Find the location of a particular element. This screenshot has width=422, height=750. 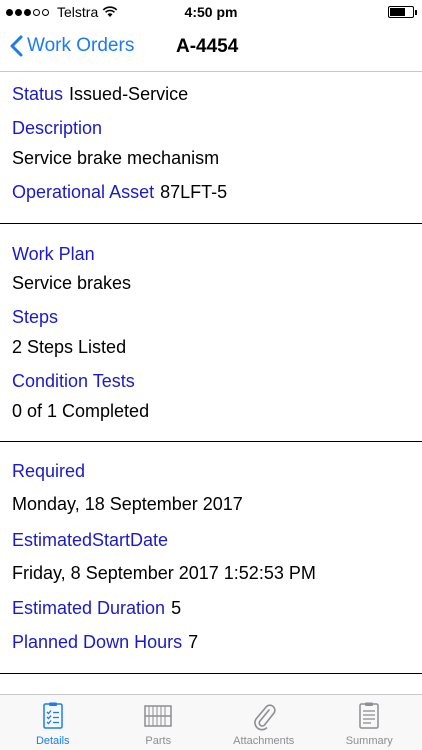

operational-asset-row: Operational Asset 87LFT-5 is located at coordinates (119, 192).